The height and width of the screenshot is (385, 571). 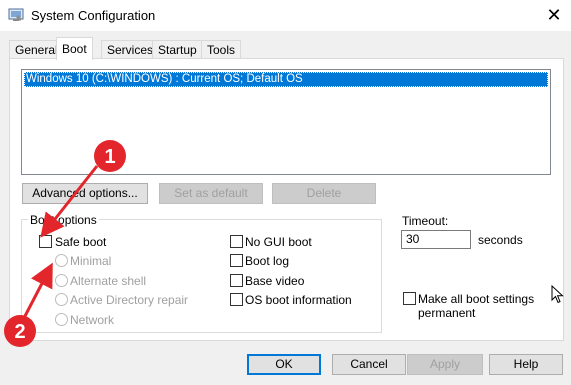 I want to click on minimal-label: Minimal, so click(x=91, y=261).